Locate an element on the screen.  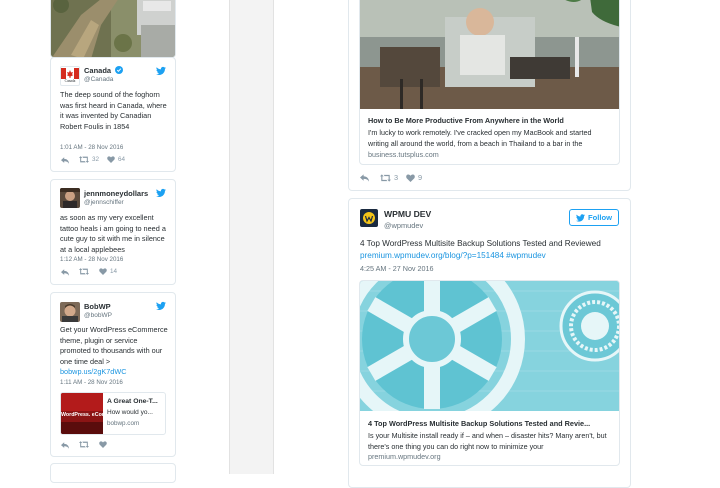
link-preview-image: WordPress. eCom is located at coordinates (84, 413).